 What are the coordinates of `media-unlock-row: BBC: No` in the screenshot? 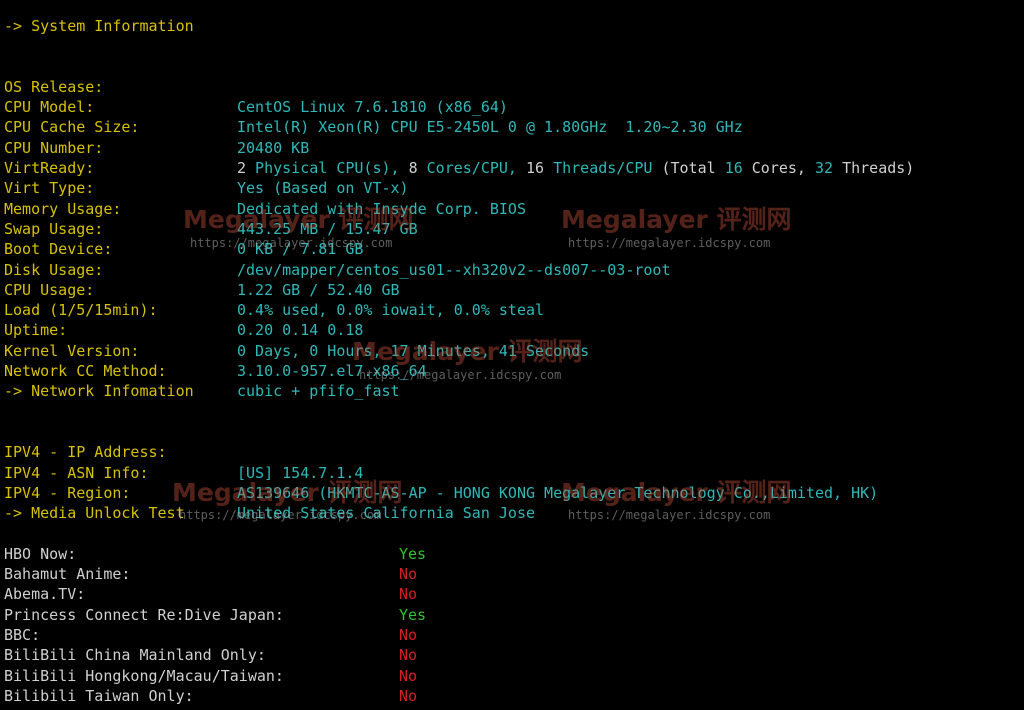 It's located at (512, 635).